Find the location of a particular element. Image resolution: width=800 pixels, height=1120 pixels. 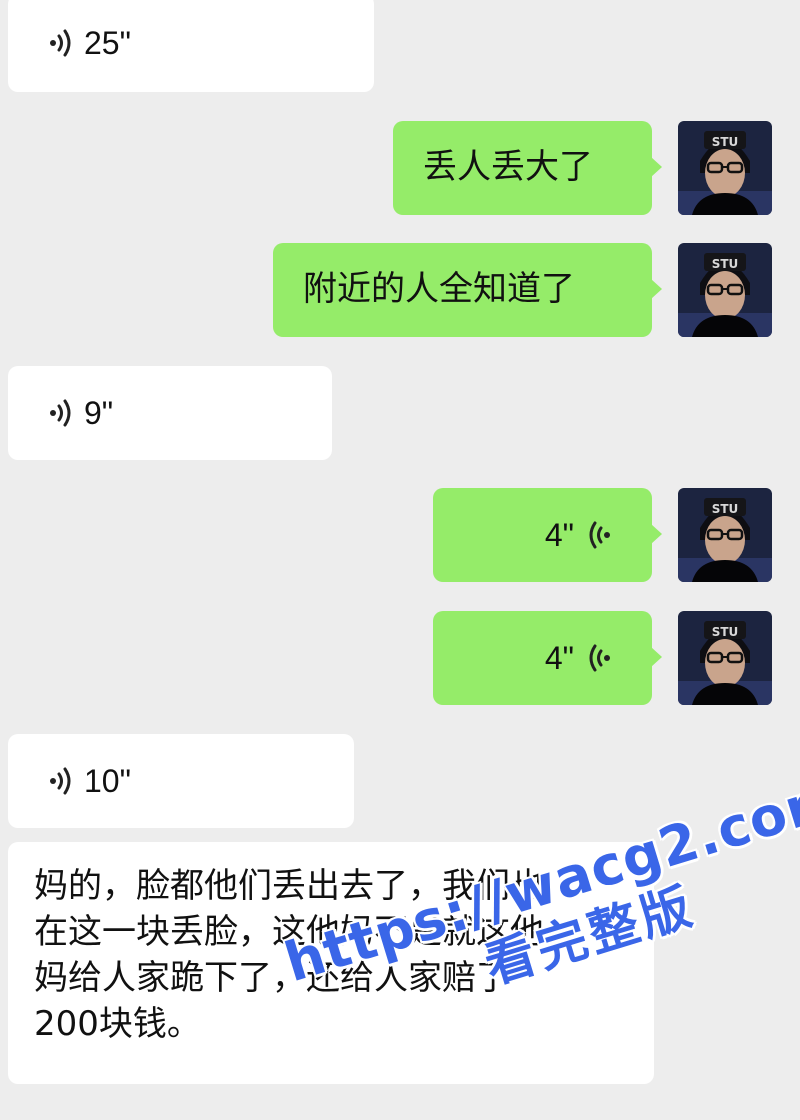

voice-duration: 25" is located at coordinates (107, 42).